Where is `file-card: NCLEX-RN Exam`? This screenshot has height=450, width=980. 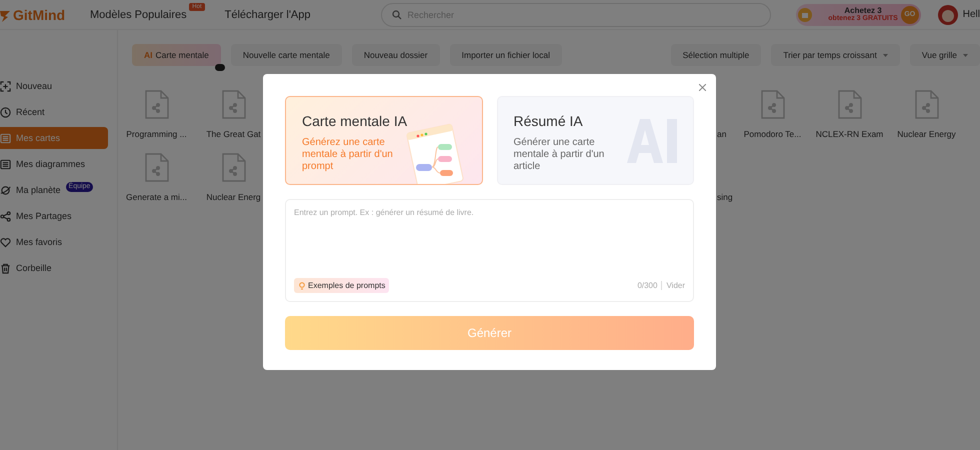
file-card: NCLEX-RN Exam is located at coordinates (849, 114).